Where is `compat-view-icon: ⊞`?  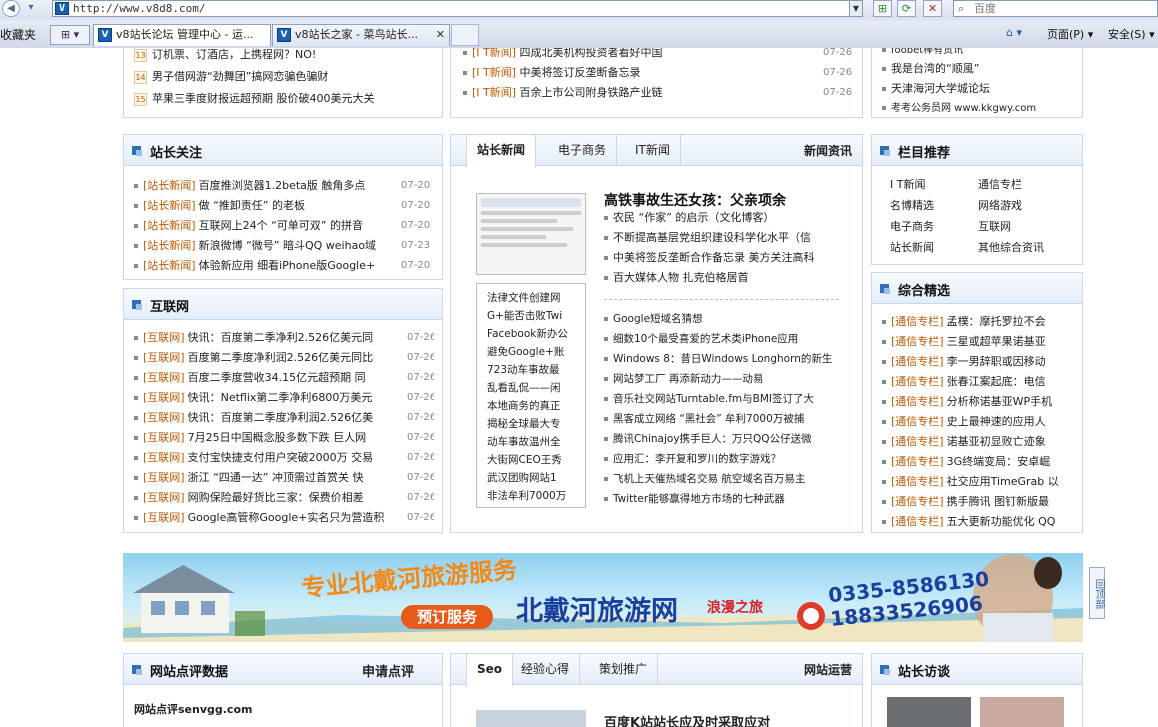 compat-view-icon: ⊞ is located at coordinates (882, 8).